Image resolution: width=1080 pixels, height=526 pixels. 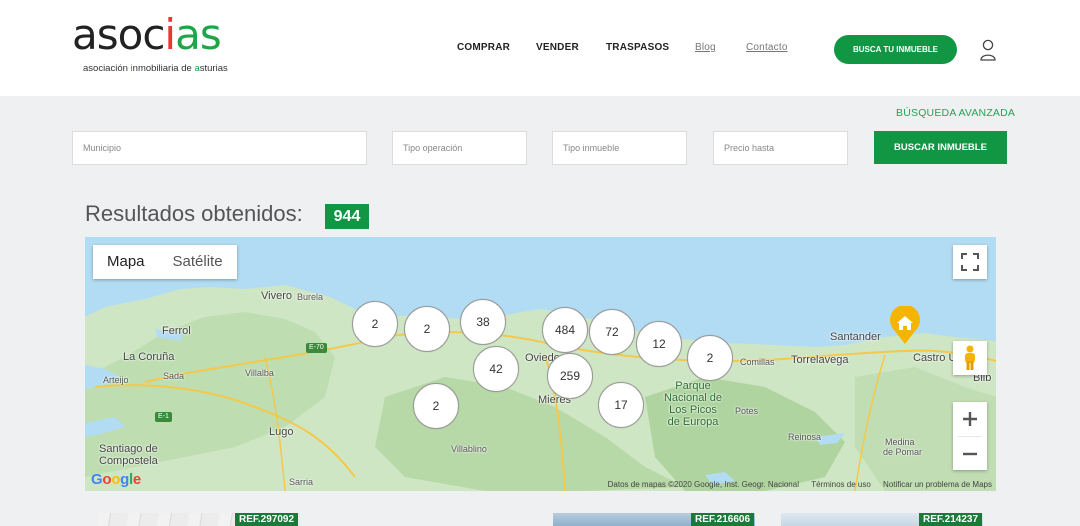 What do you see at coordinates (937, 484) in the screenshot?
I see `report-problem-link: Notificar un problema de Maps` at bounding box center [937, 484].